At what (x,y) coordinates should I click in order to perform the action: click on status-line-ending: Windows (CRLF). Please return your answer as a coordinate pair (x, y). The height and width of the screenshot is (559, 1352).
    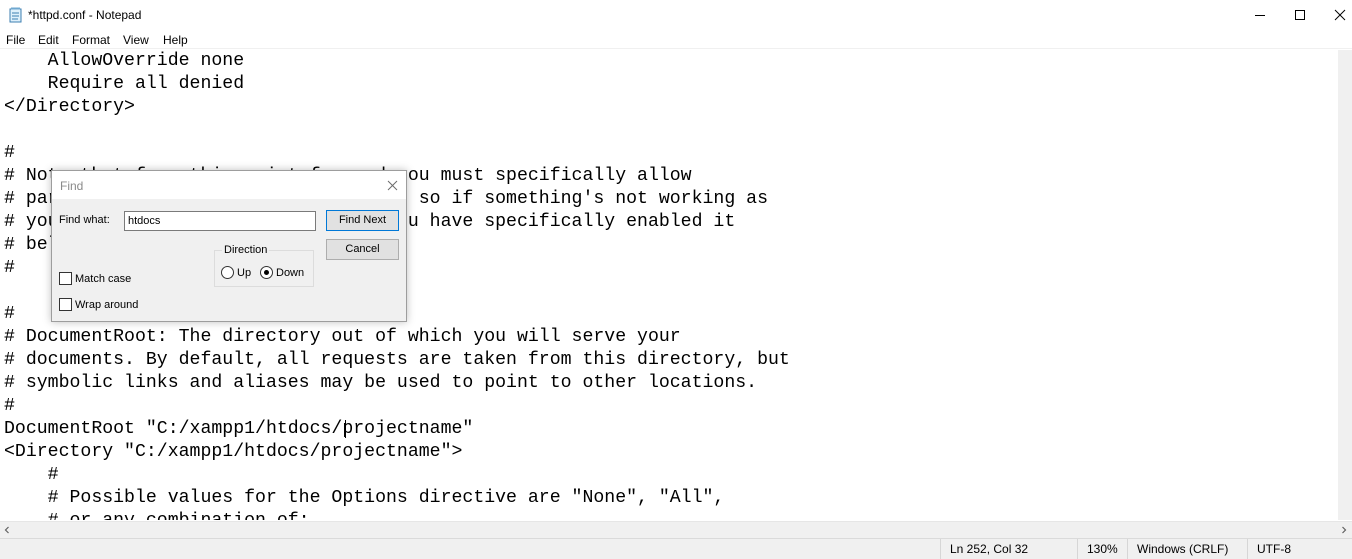
    Looking at the image, I should click on (1187, 549).